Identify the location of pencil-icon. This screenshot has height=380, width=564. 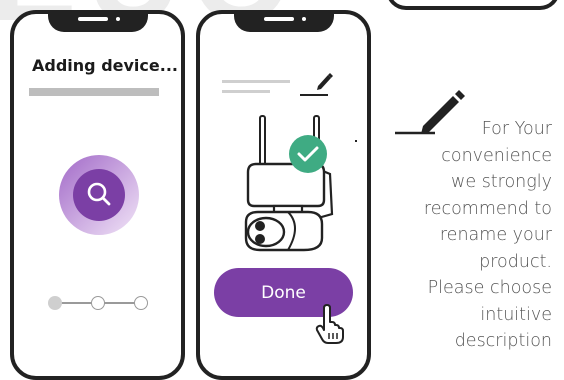
(323, 81).